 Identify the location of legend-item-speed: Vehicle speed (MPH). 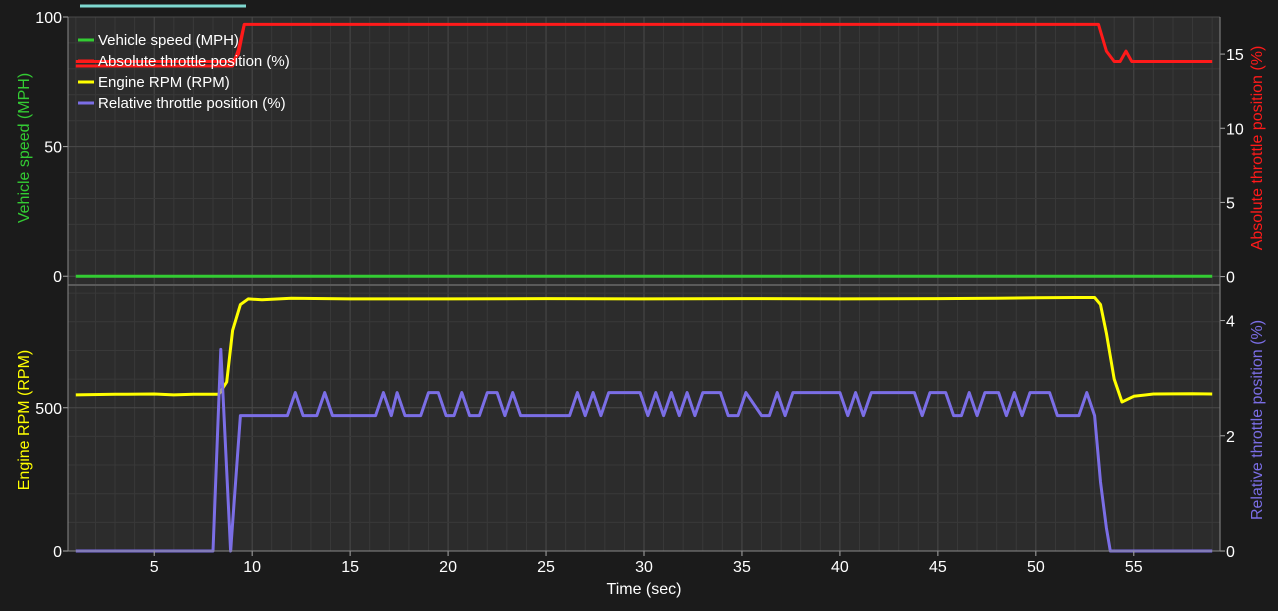
(158, 40).